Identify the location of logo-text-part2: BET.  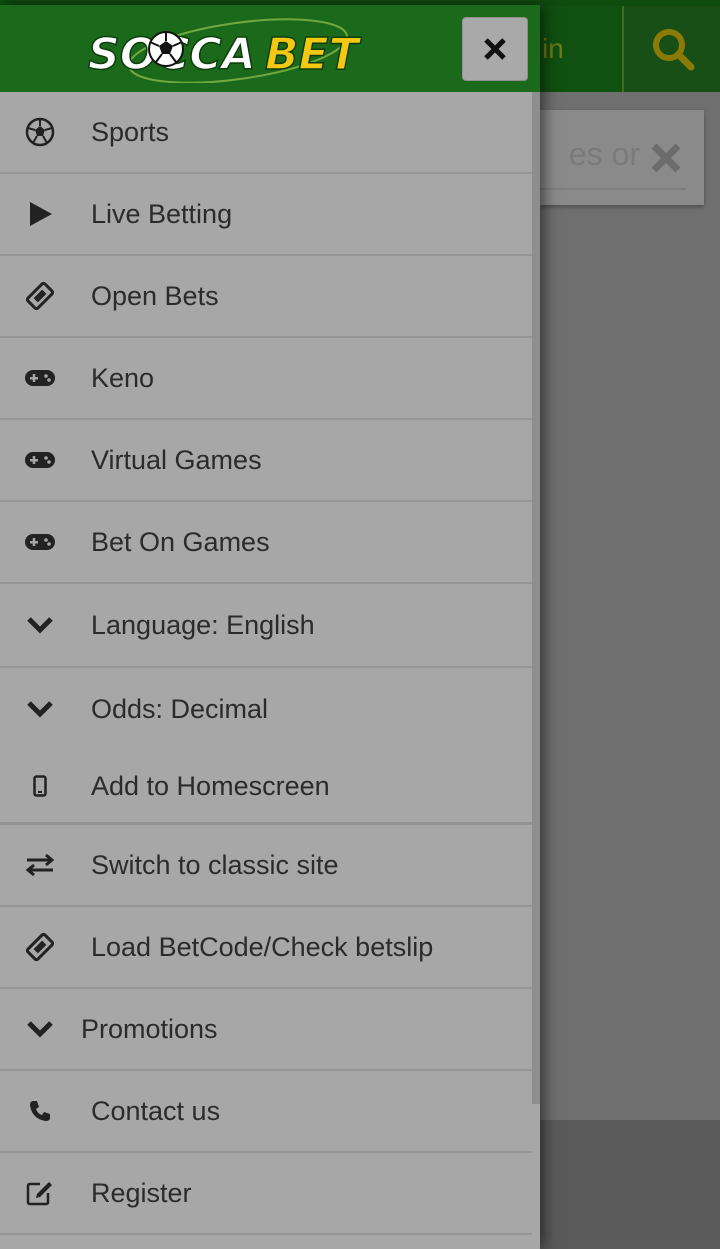
(313, 54).